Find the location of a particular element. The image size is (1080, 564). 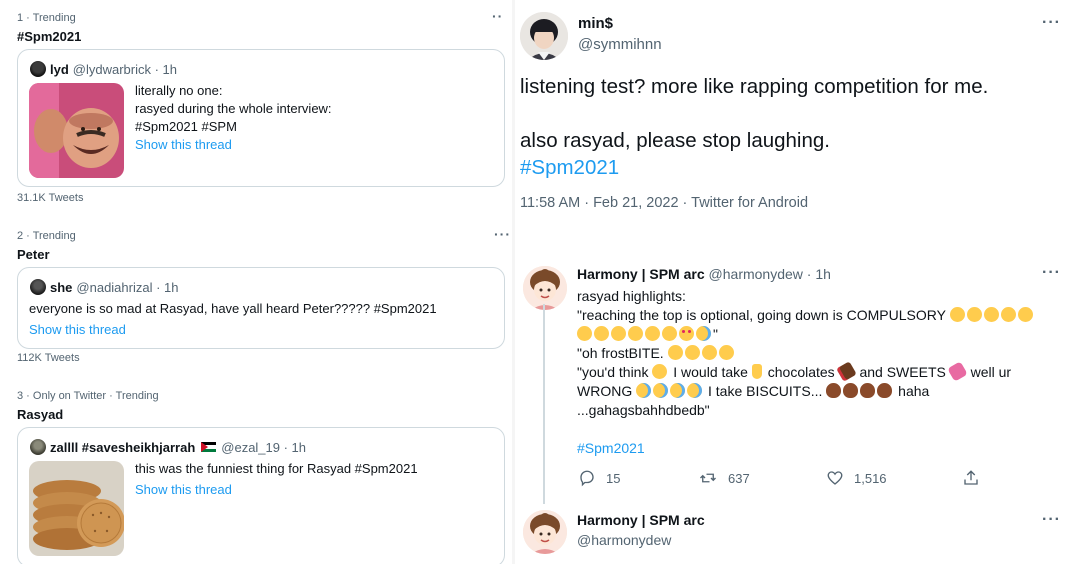

author-handle: @lydwarbrick · 1h is located at coordinates (125, 69).